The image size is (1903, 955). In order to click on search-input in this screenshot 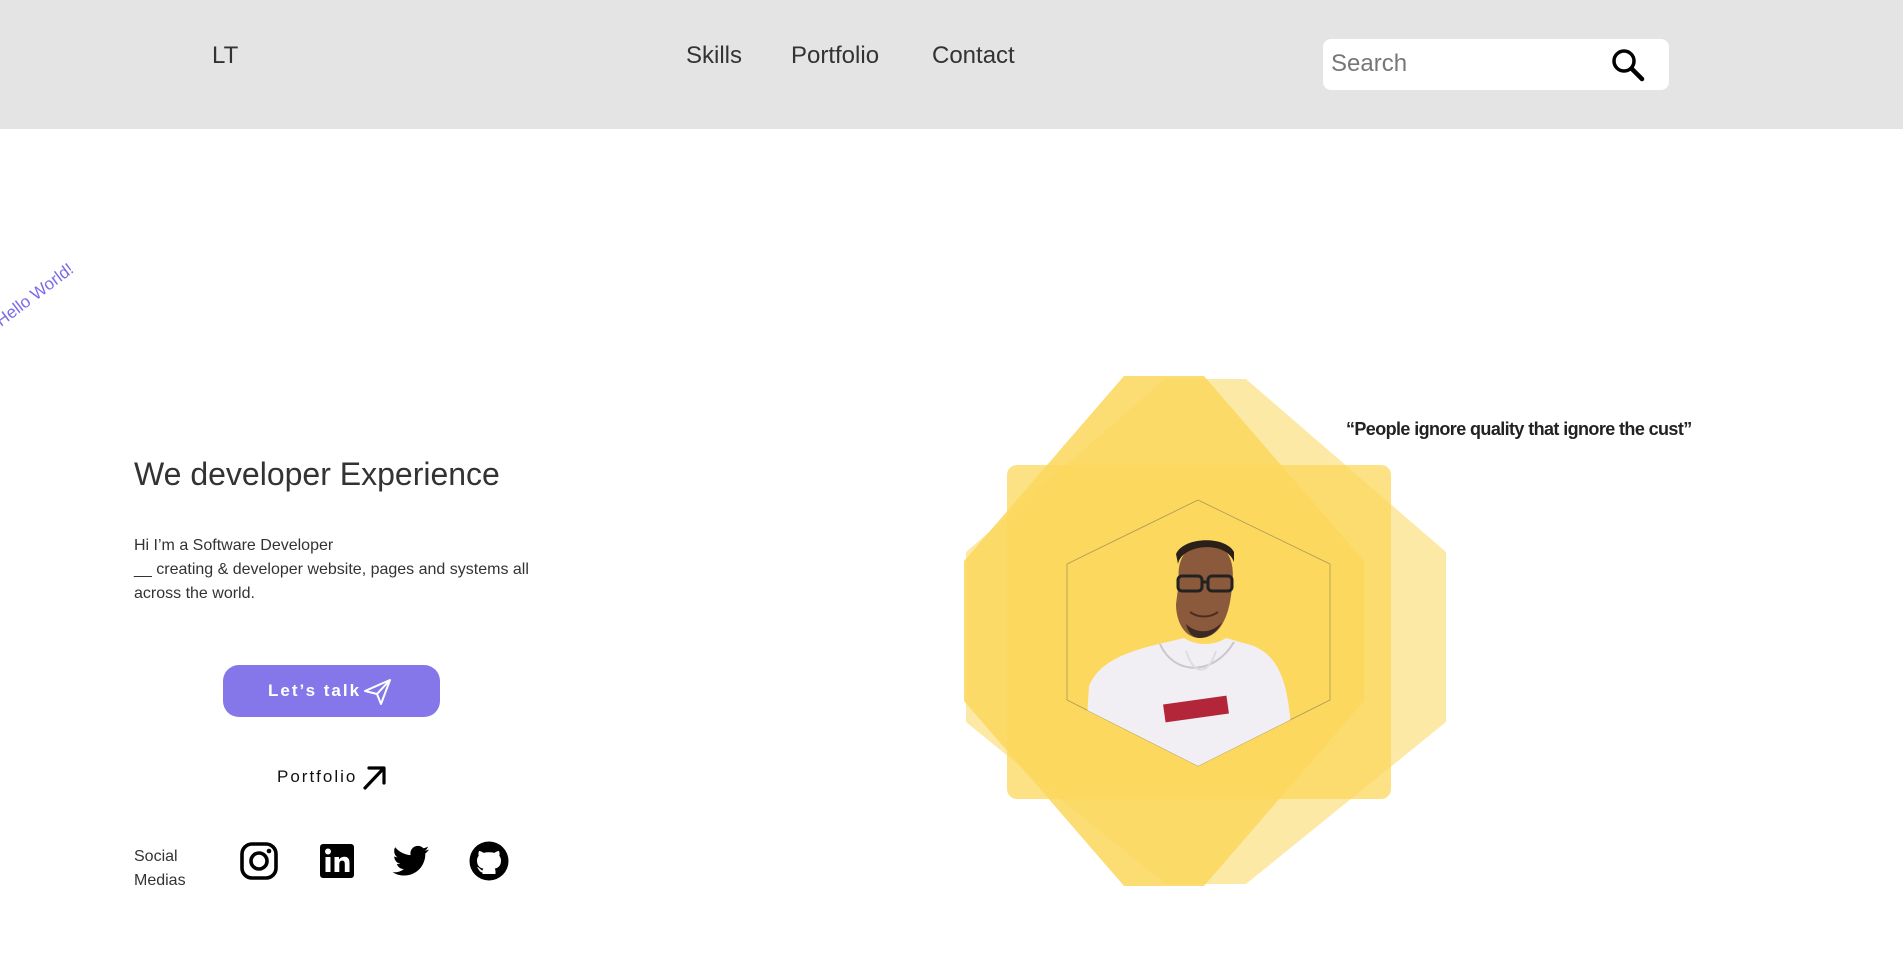, I will do `click(1466, 64)`.